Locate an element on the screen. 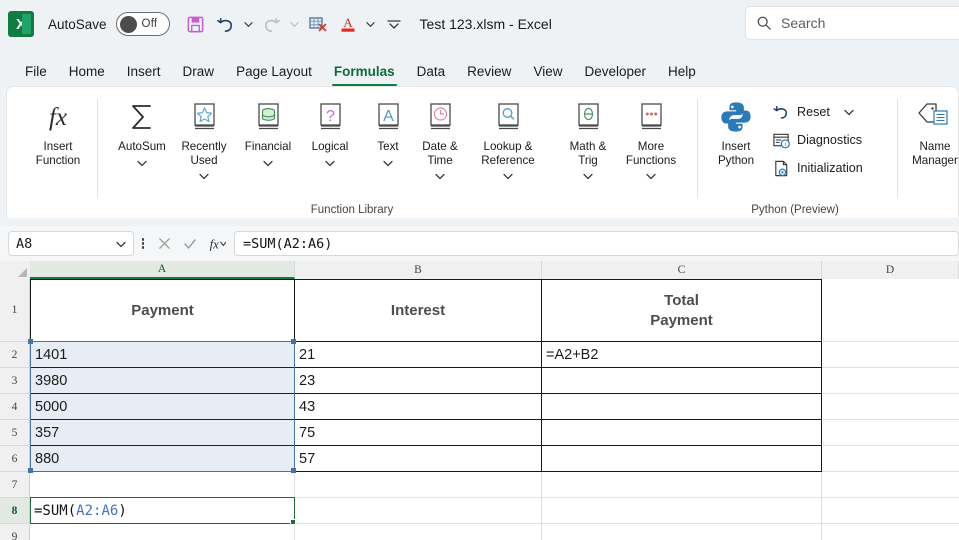 The width and height of the screenshot is (959, 540). tab-data: Data is located at coordinates (431, 71).